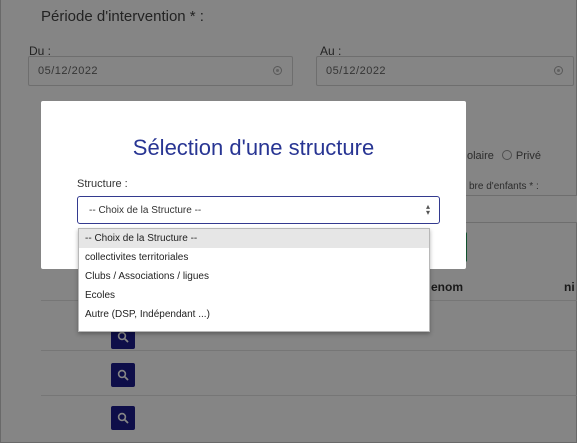 Image resolution: width=577 pixels, height=443 pixels. What do you see at coordinates (254, 314) in the screenshot?
I see `dropdown-option: Autre (DSP, Indépendant ...)` at bounding box center [254, 314].